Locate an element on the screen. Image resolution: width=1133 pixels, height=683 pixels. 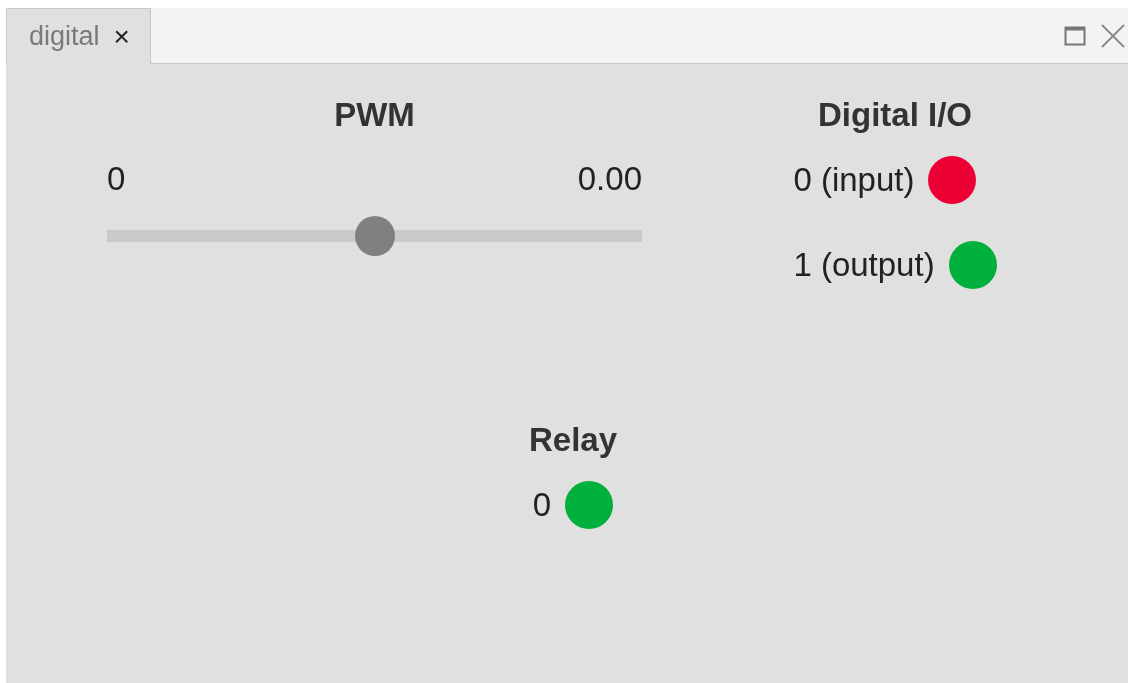
slider is located at coordinates (374, 236).